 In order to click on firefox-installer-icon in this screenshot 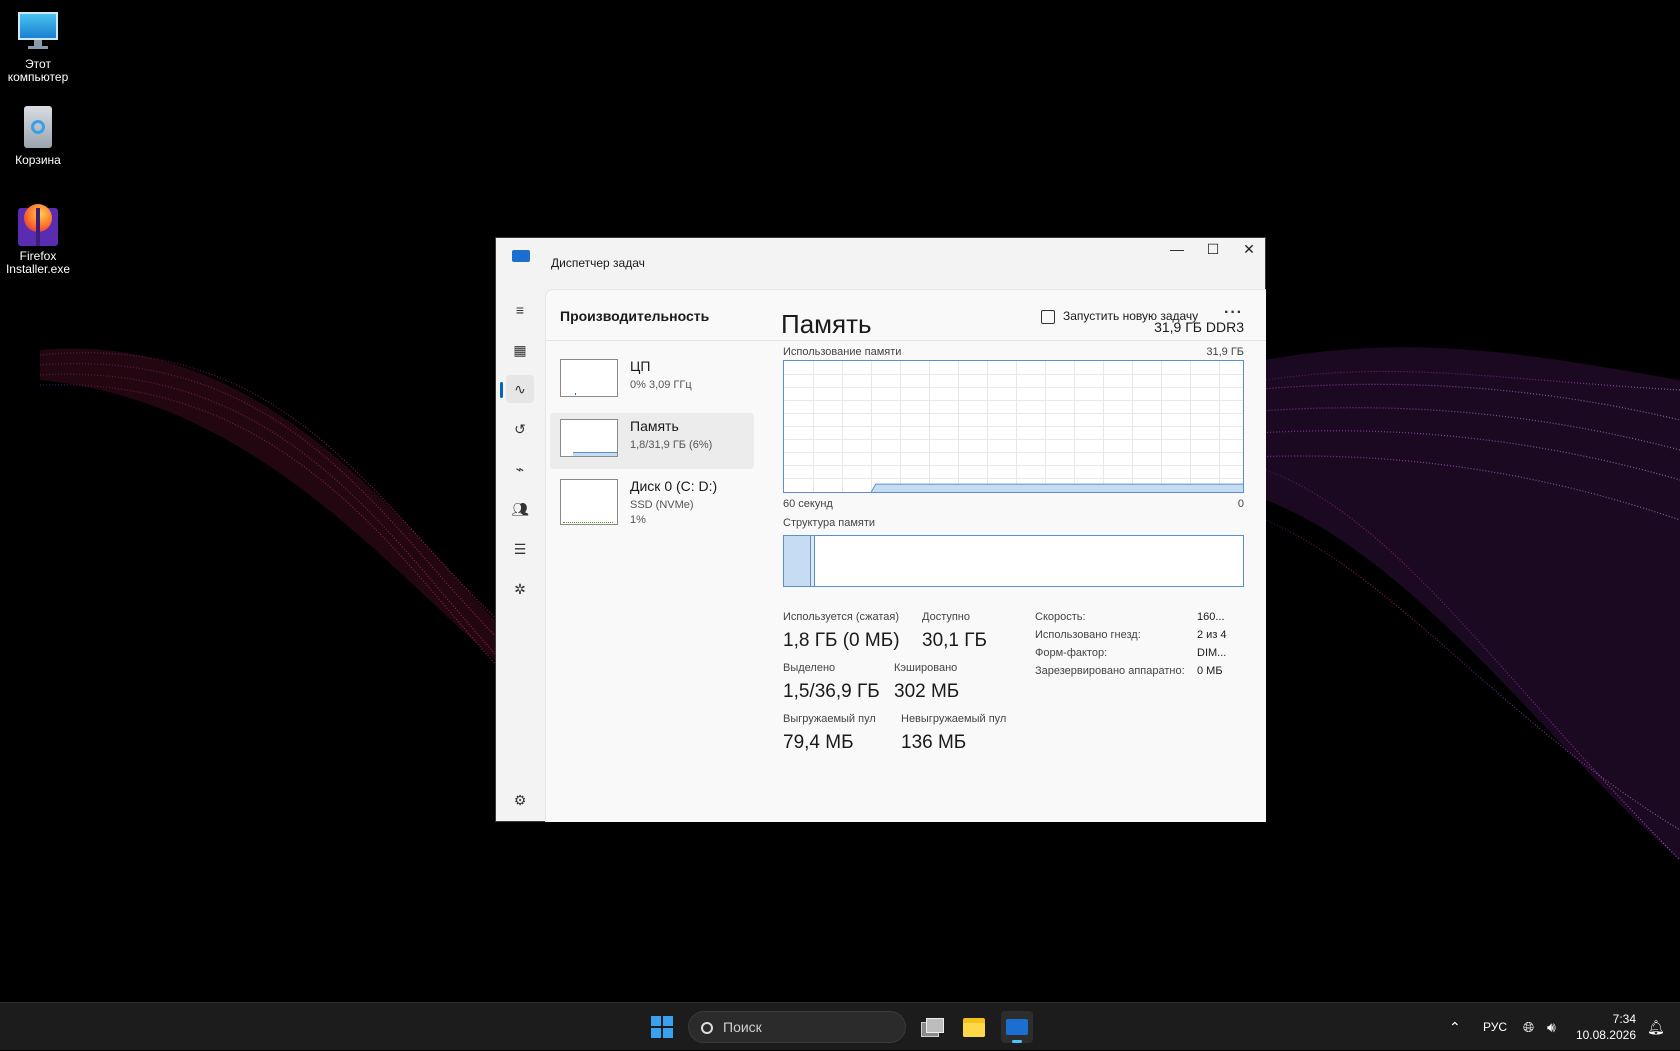, I will do `click(38, 224)`.